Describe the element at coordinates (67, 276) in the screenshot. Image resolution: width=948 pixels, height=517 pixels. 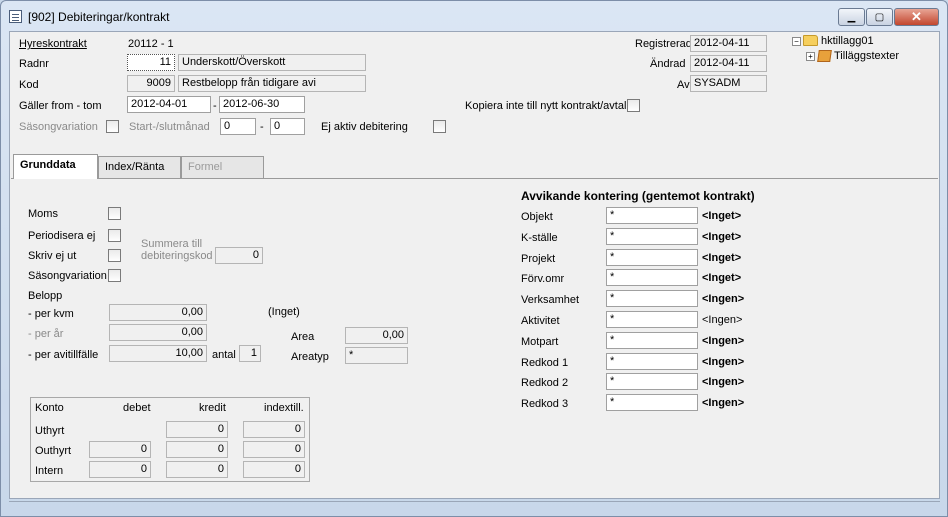
I see `sasong-label: Säsongvariation` at that location.